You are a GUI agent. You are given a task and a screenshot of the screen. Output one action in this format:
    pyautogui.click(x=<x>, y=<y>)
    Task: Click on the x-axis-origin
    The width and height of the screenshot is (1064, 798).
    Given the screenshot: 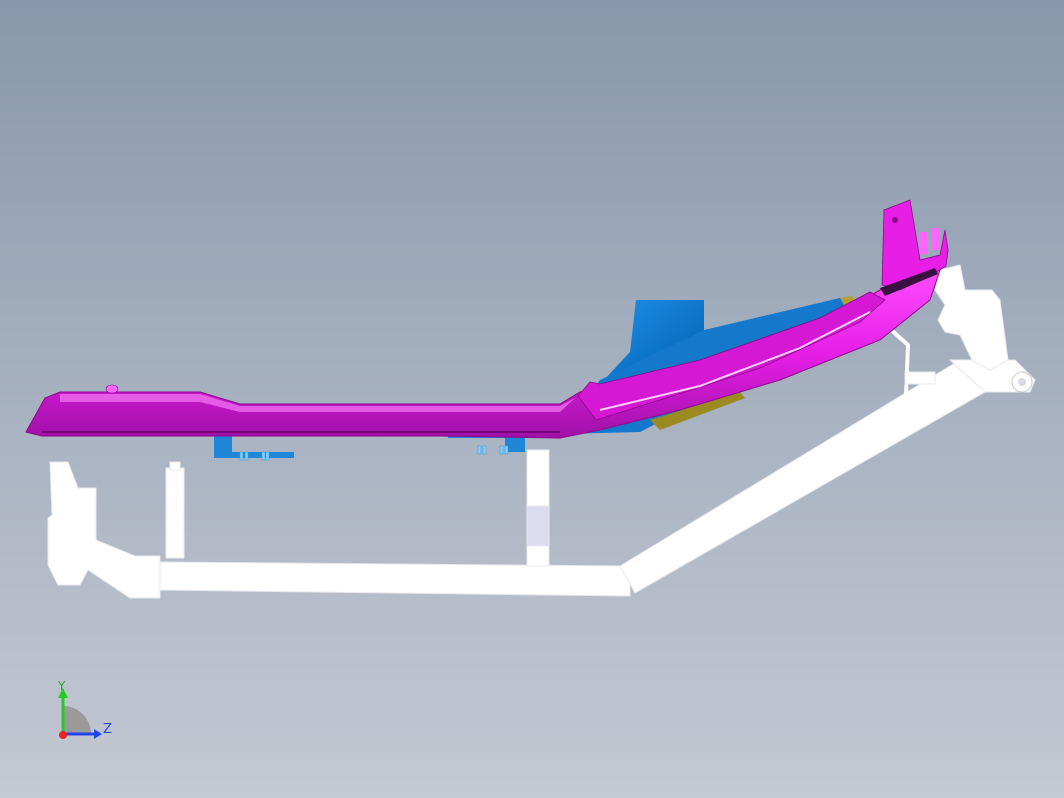 What is the action you would take?
    pyautogui.click(x=63, y=735)
    